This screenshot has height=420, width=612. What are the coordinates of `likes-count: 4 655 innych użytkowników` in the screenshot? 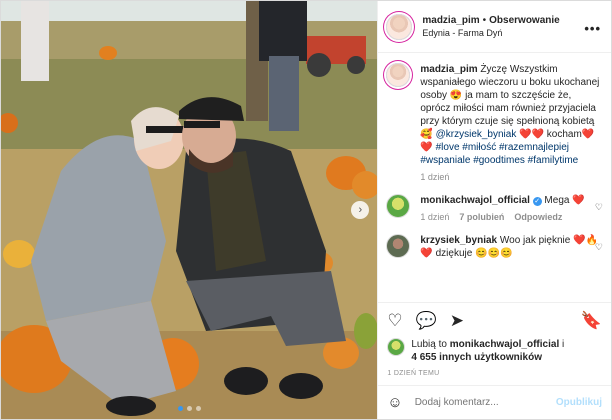 It's located at (476, 357).